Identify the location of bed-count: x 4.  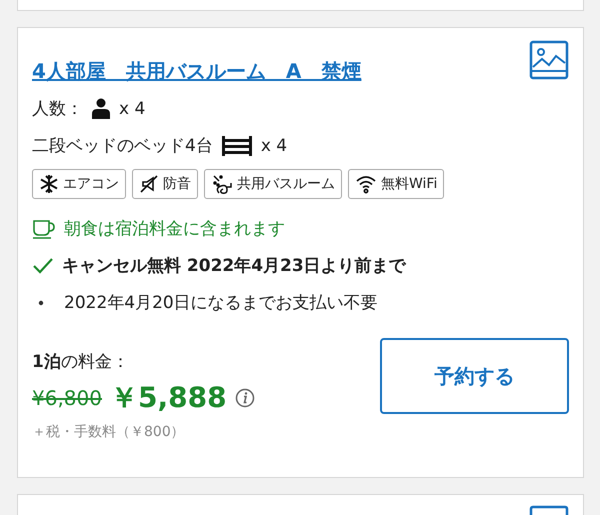
(274, 146).